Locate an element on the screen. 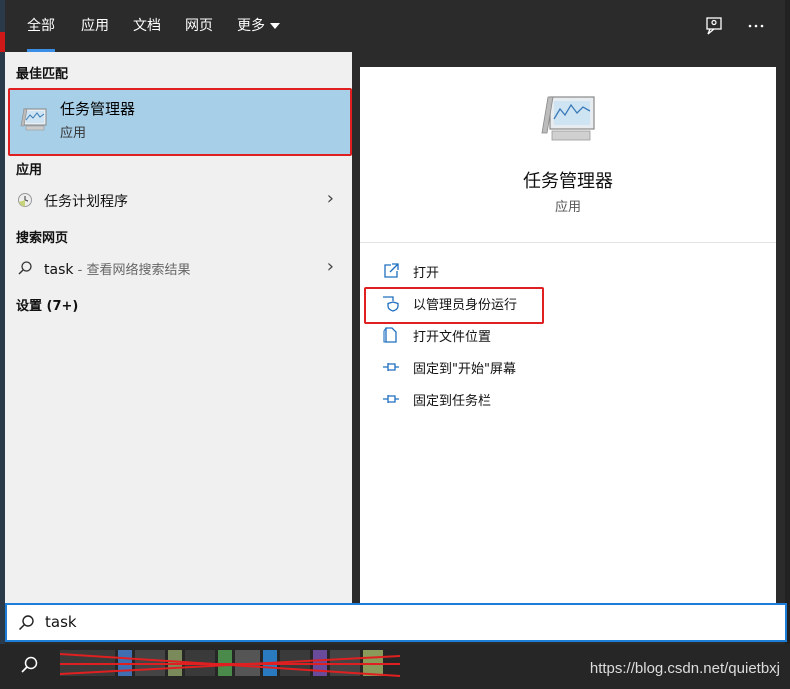 Image resolution: width=790 pixels, height=689 pixels. file-location-icon is located at coordinates (390, 335).